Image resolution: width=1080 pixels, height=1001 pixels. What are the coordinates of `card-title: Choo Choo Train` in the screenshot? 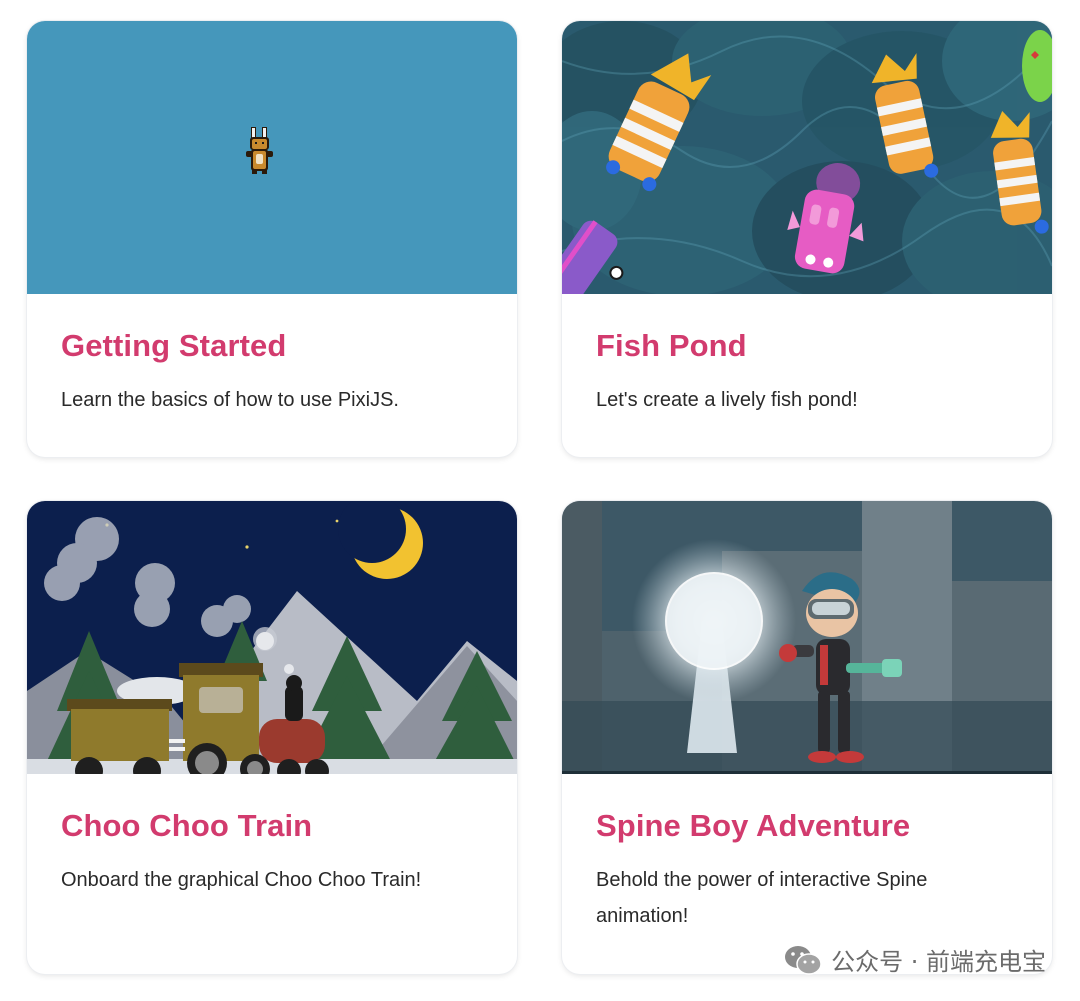 It's located at (187, 825).